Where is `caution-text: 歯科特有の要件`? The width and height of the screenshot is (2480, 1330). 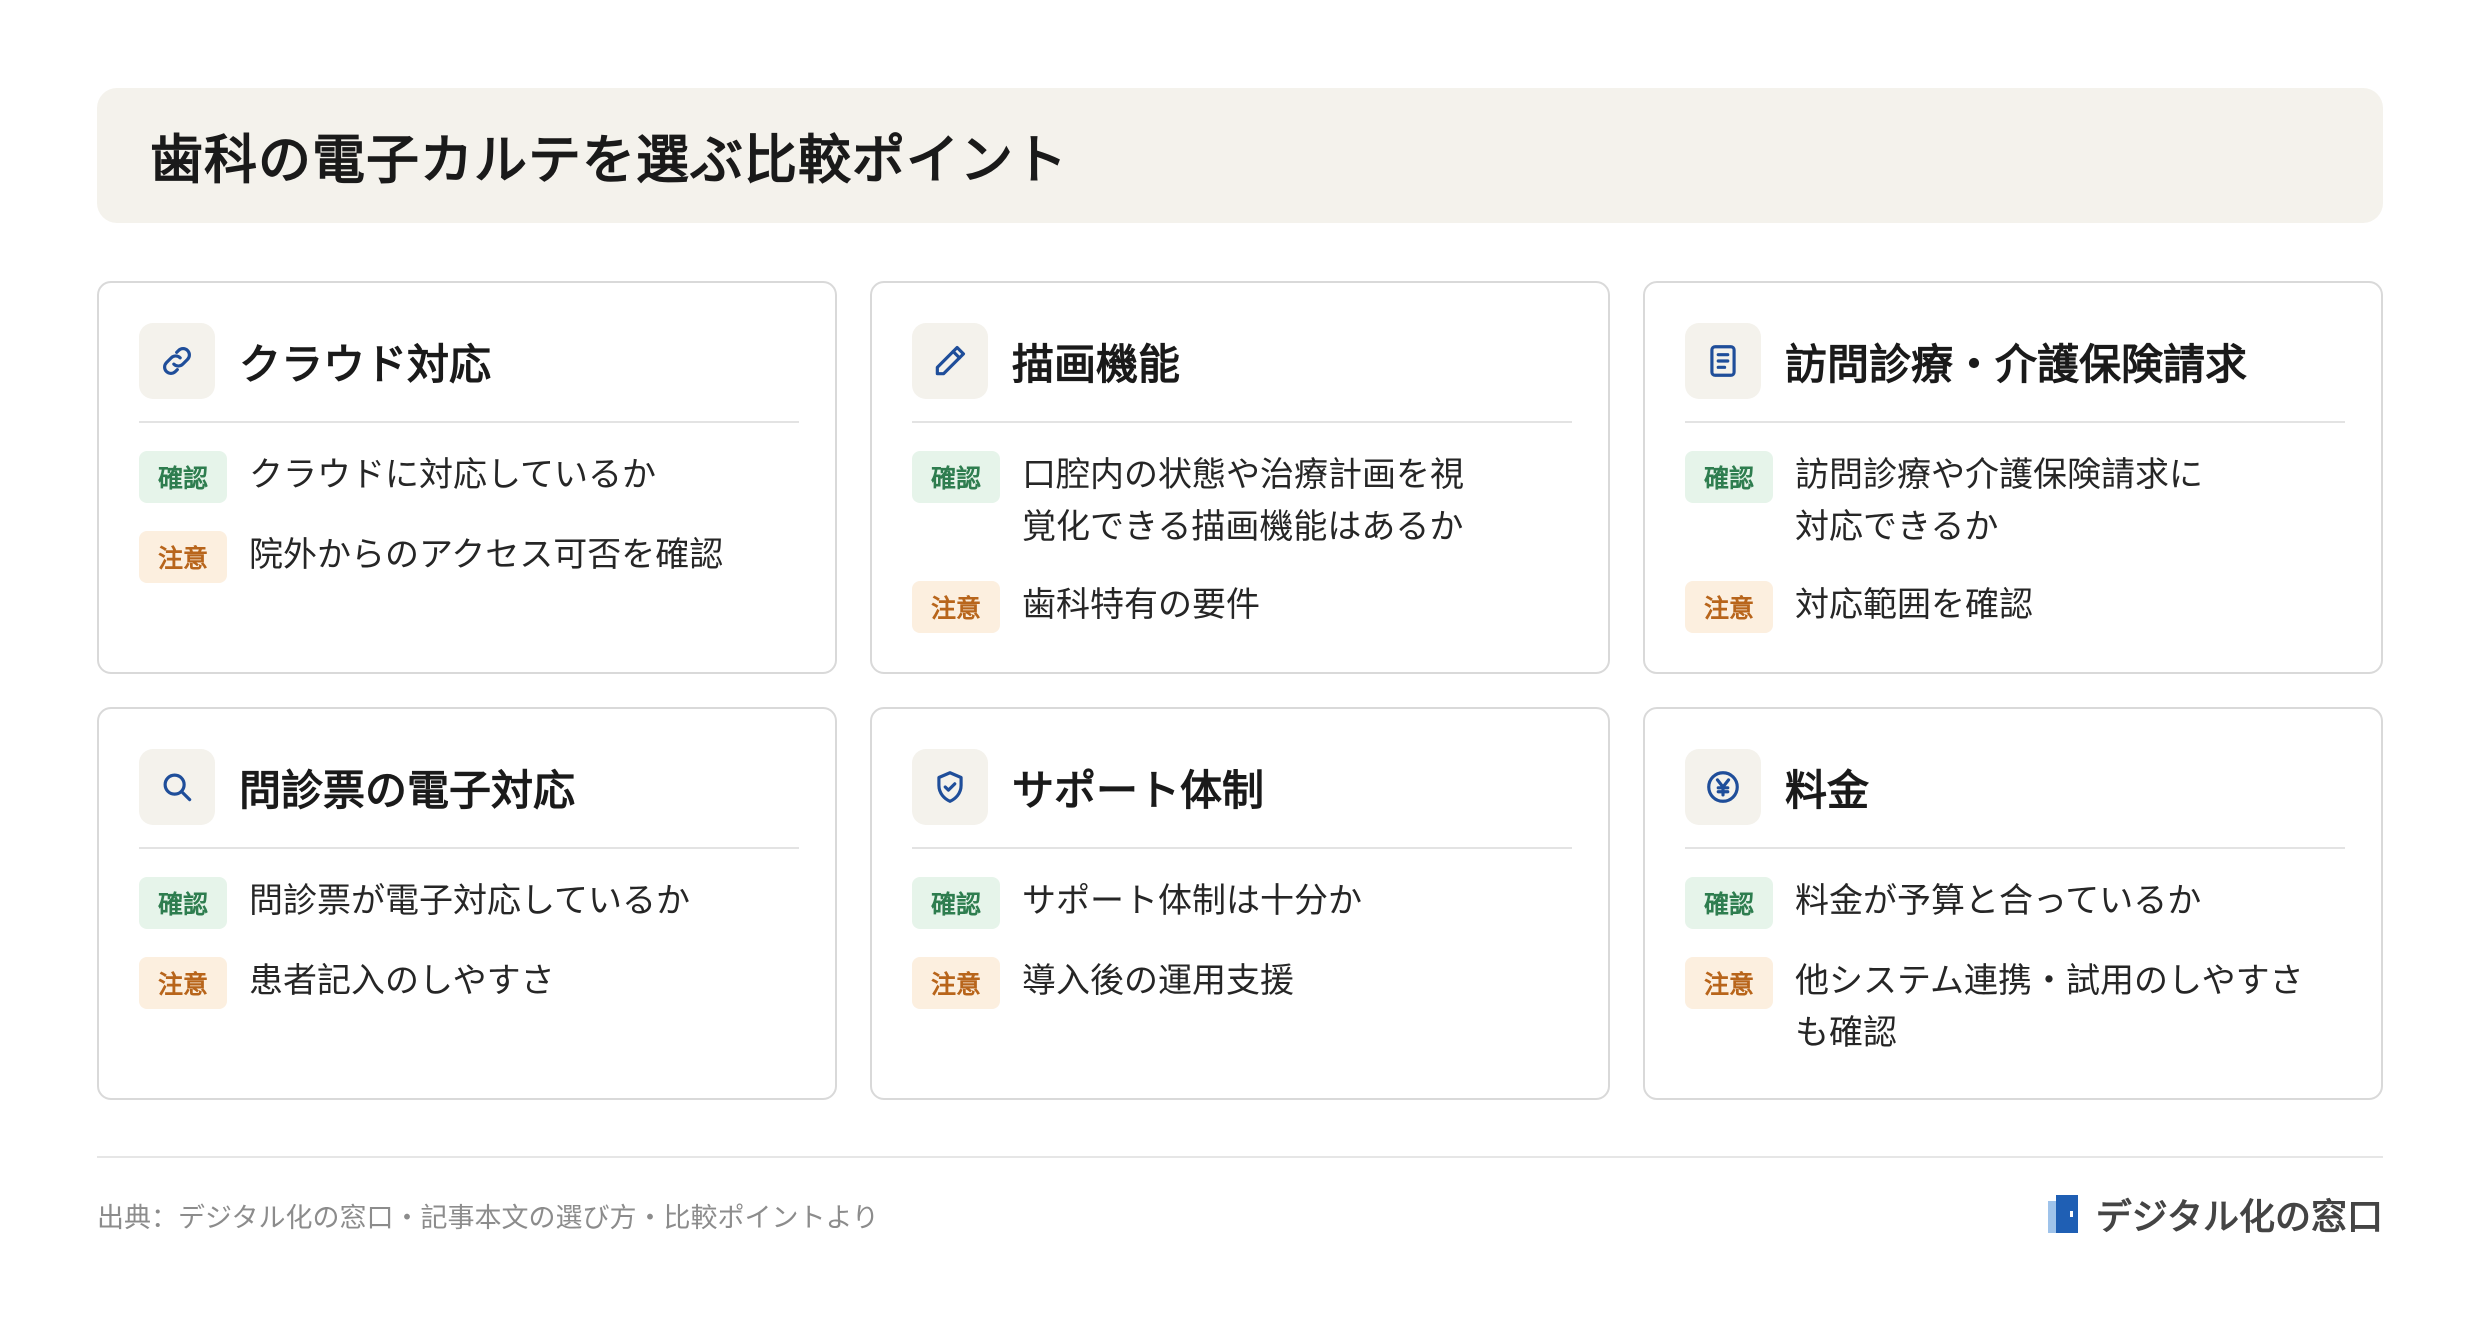
caution-text: 歯科特有の要件 is located at coordinates (1141, 605).